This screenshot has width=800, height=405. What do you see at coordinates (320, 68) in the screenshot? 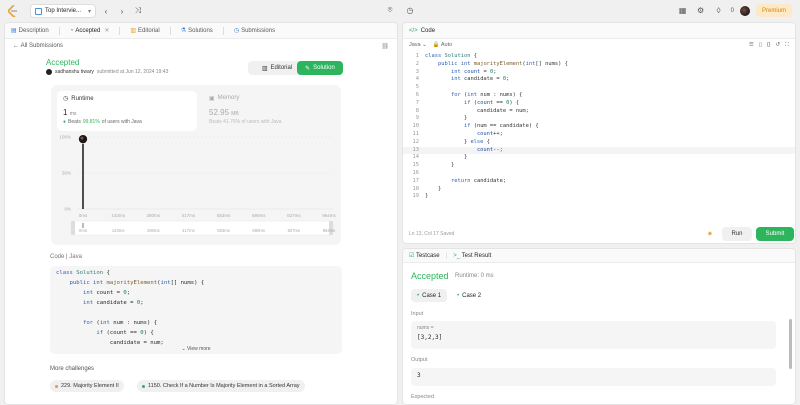
I see `solution-button: ✎ Solution` at bounding box center [320, 68].